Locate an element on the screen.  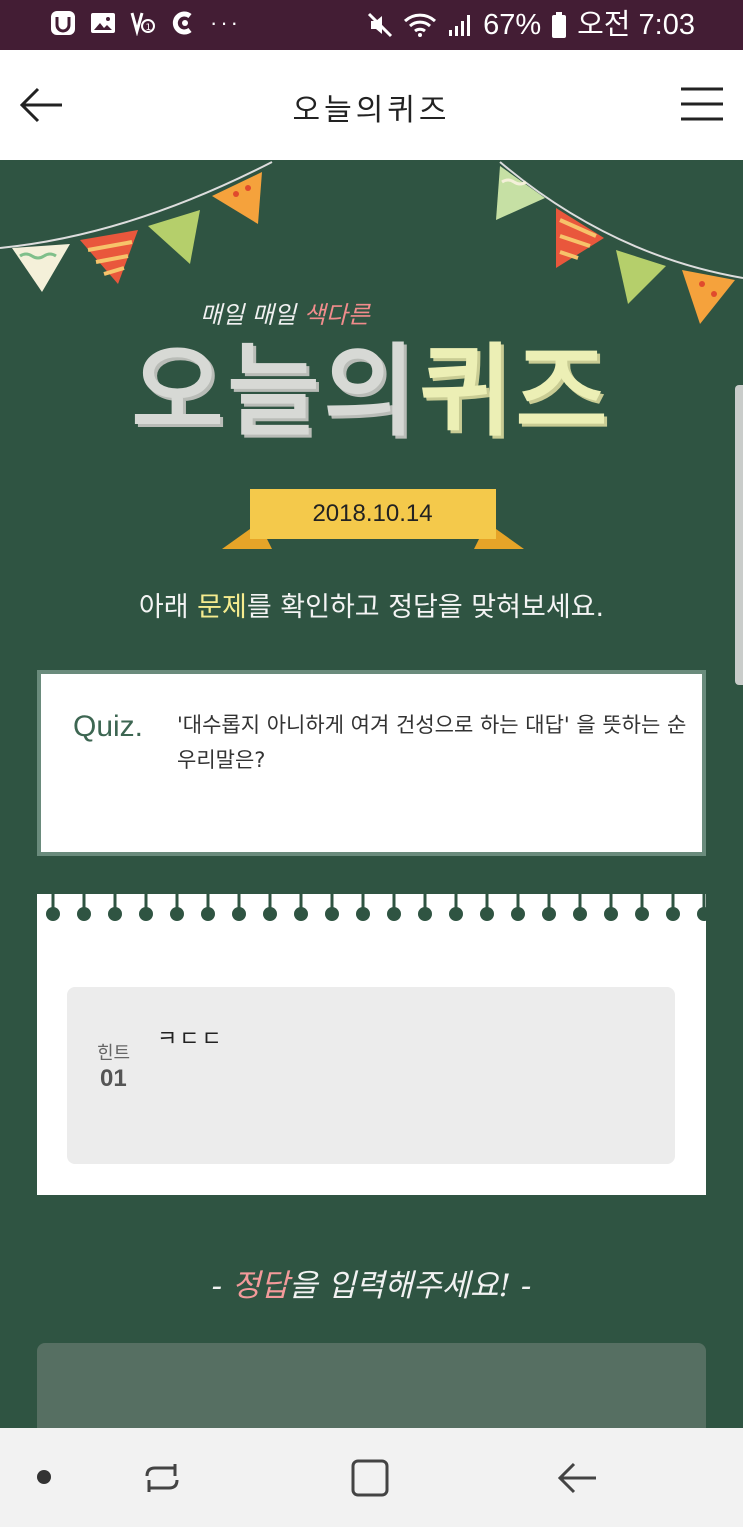
status-icons-right: 67% 오전 7:03 is located at coordinates (531, 25).